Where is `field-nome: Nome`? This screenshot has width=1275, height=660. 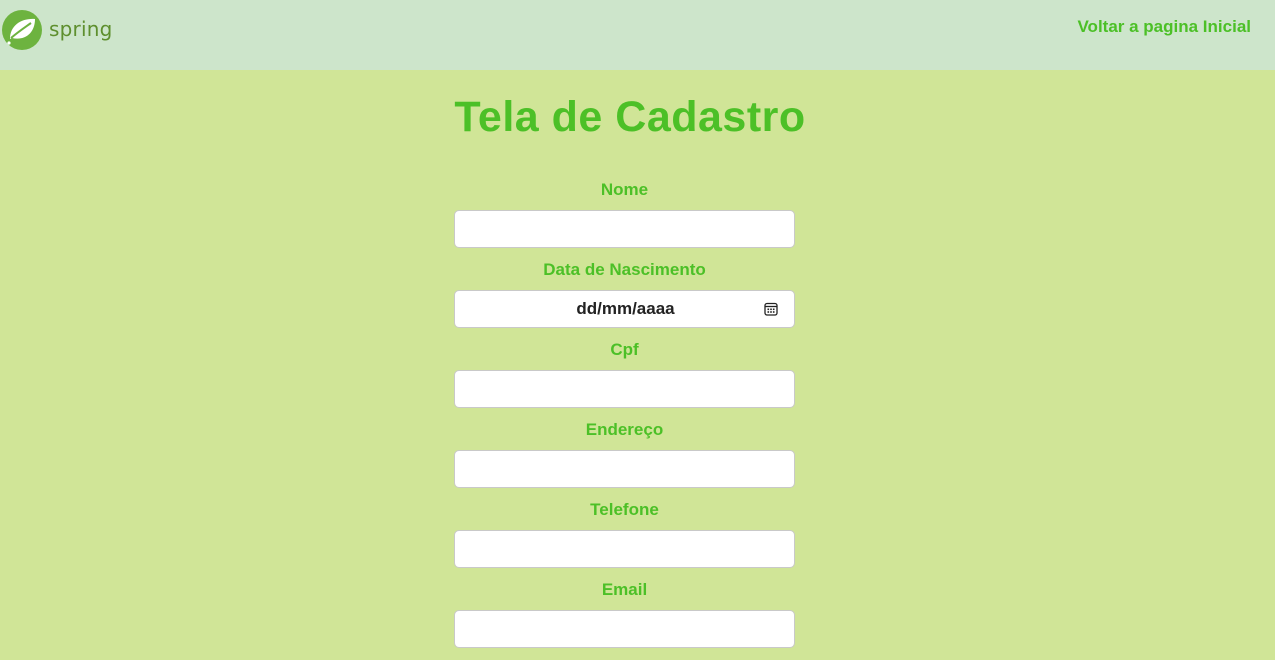 field-nome: Nome is located at coordinates (624, 220).